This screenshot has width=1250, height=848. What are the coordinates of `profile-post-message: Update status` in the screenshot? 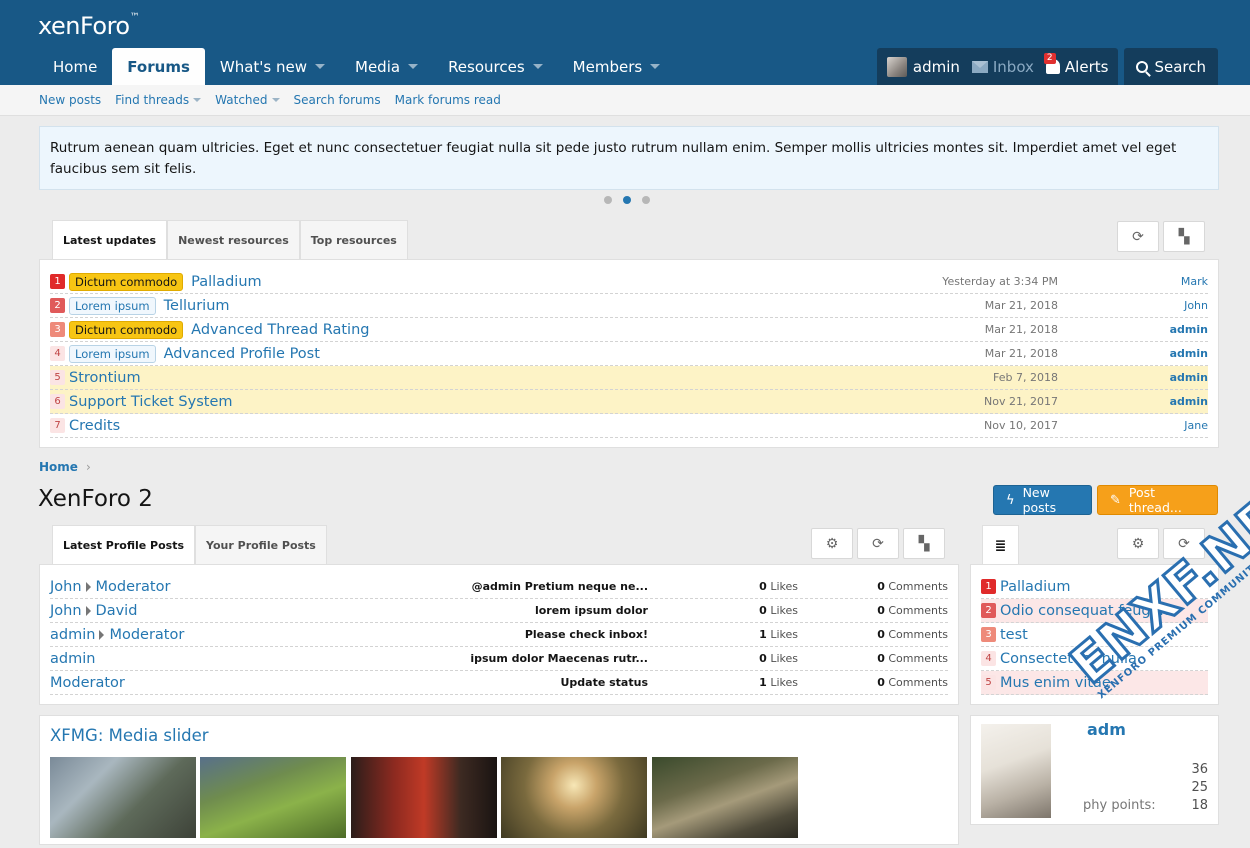 It's located at (604, 682).